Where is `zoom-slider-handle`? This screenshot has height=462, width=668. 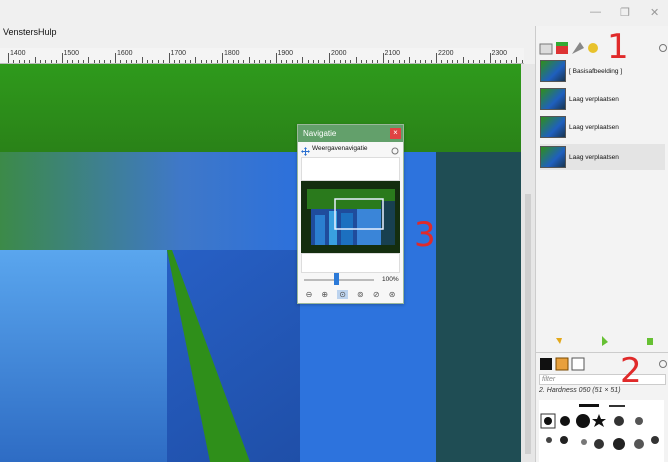
zoom-slider-handle is located at coordinates (336, 279).